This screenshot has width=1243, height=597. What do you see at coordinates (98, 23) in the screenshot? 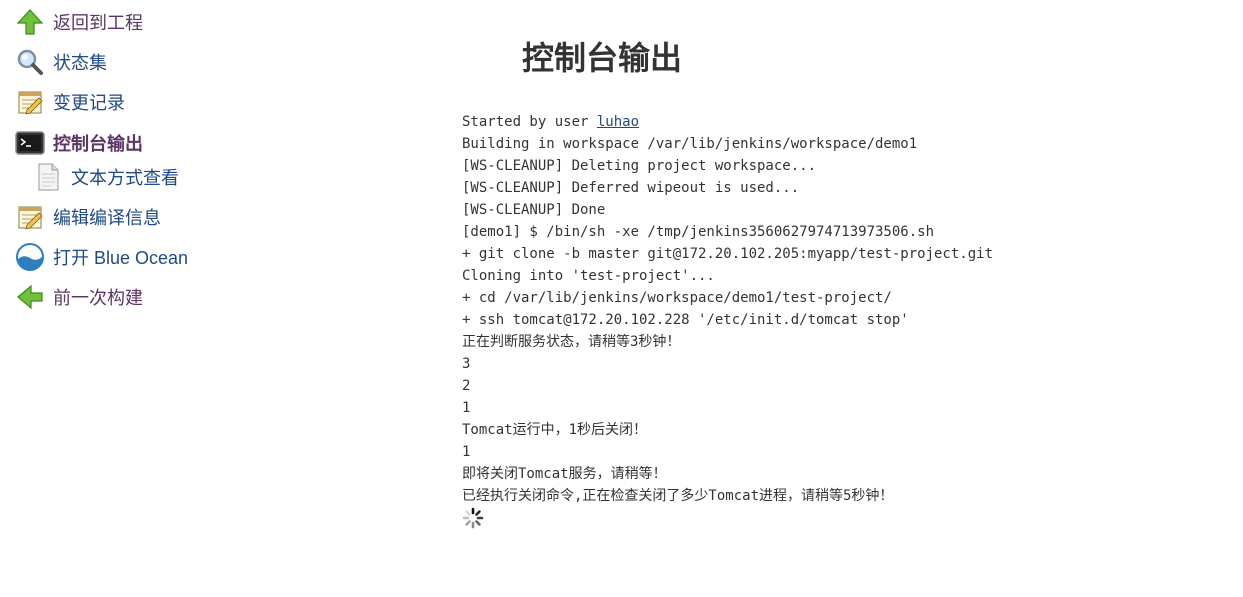
I see `sidebar-item-label: 返回到工程` at bounding box center [98, 23].